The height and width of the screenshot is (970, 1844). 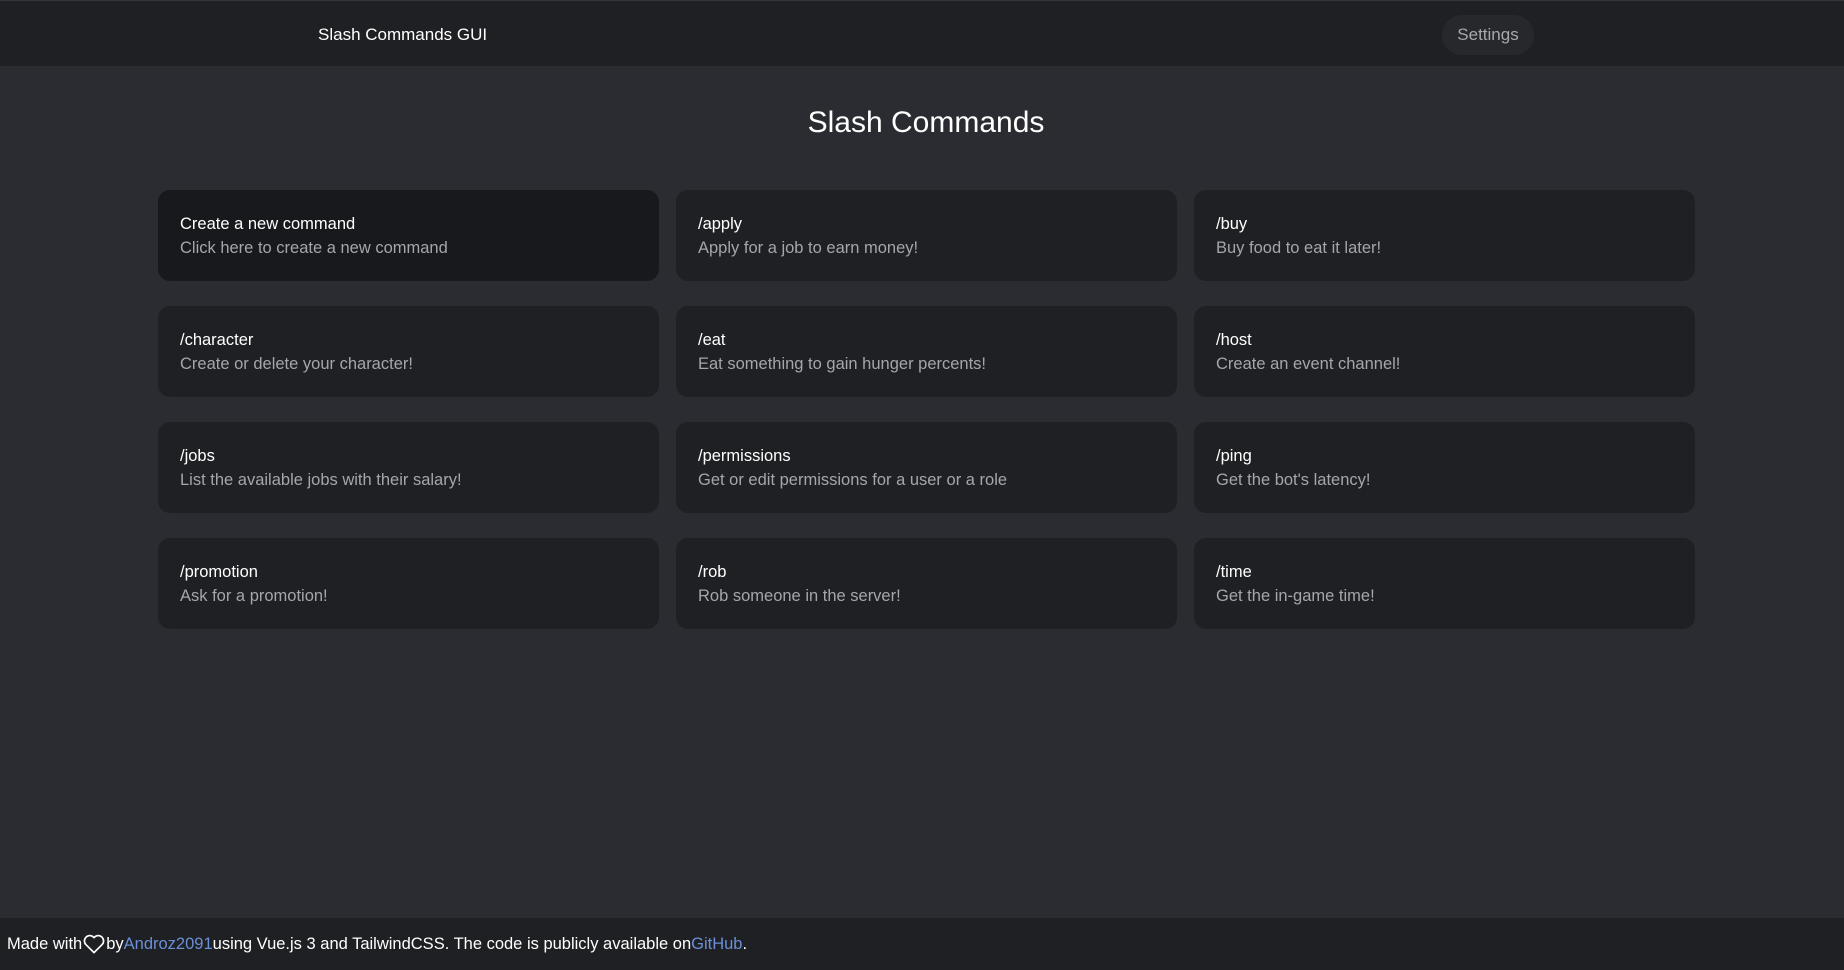 What do you see at coordinates (296, 364) in the screenshot?
I see `command-description: Create or delete your character!` at bounding box center [296, 364].